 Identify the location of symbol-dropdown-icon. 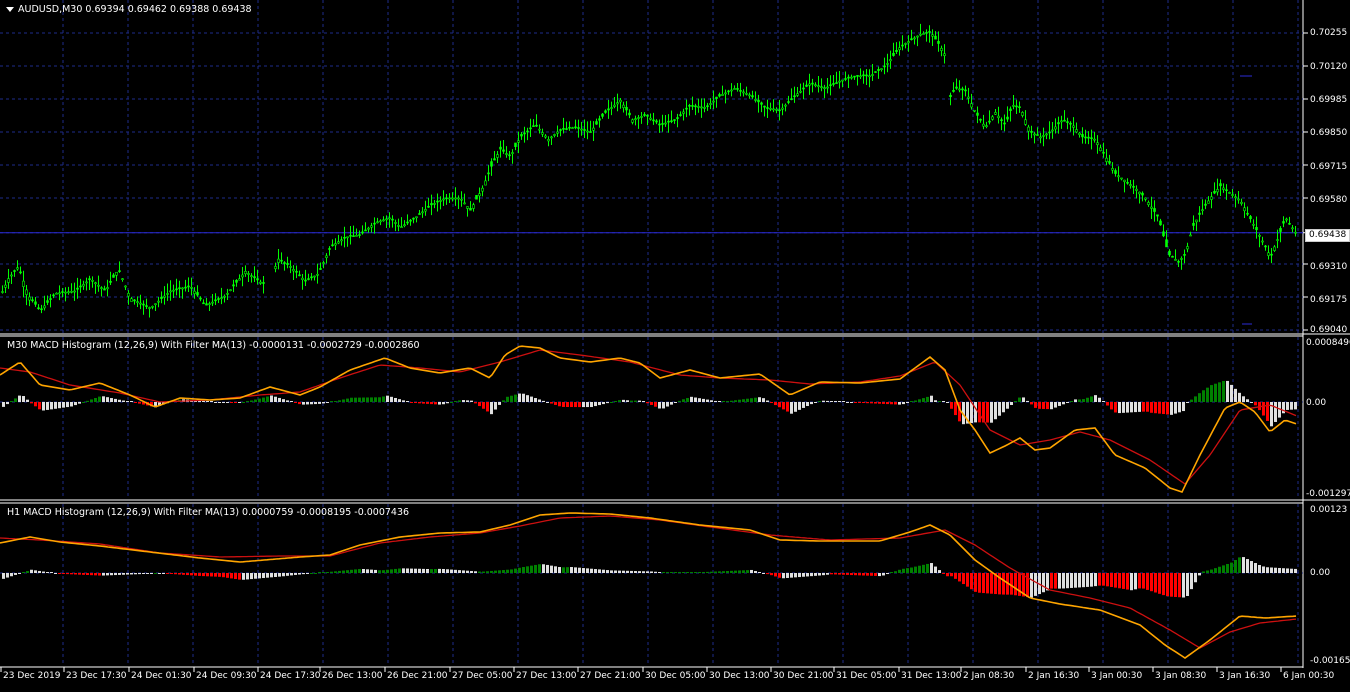
(10, 9).